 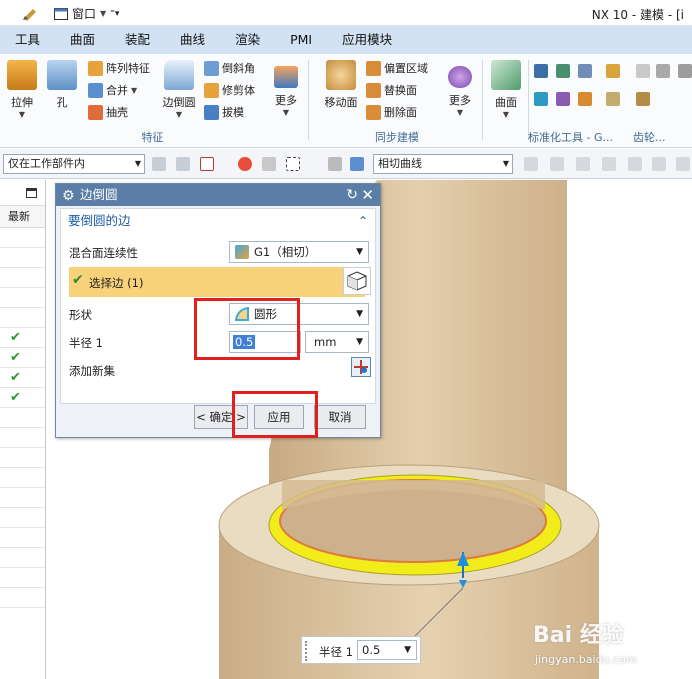 What do you see at coordinates (137, 40) in the screenshot?
I see `menu-assembly: 装配` at bounding box center [137, 40].